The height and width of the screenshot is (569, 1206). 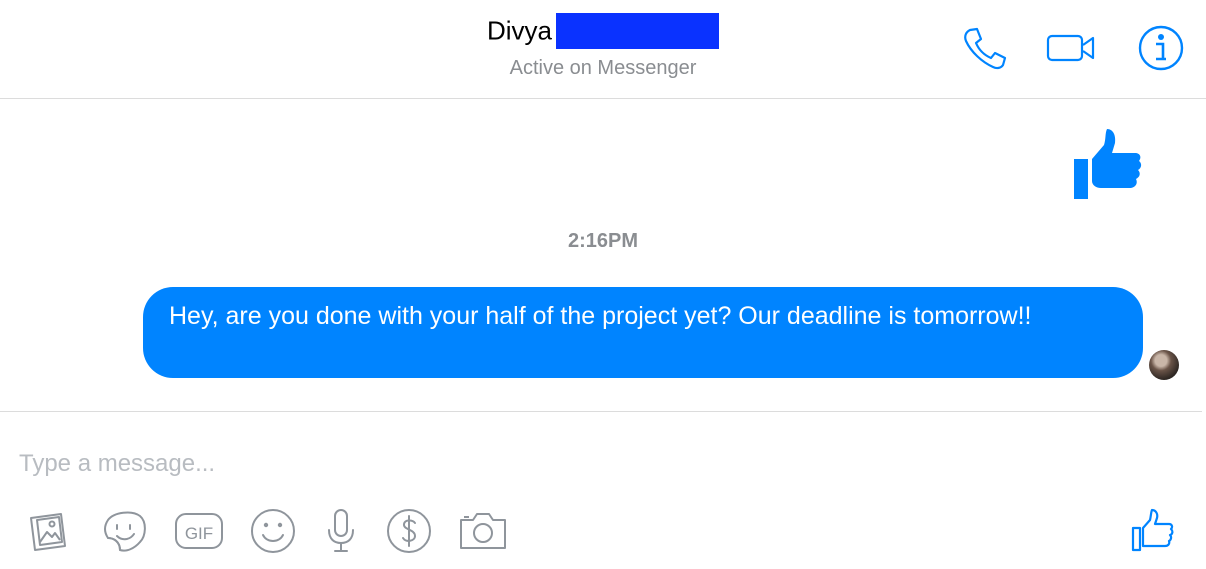 I want to click on call-button, so click(x=984, y=48).